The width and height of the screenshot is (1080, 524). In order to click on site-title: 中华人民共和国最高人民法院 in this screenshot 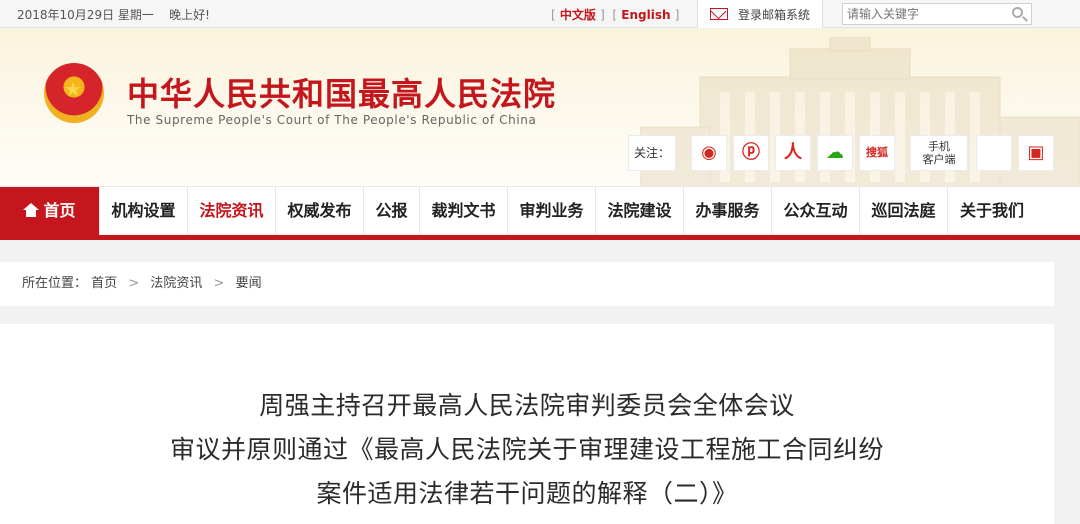, I will do `click(341, 92)`.